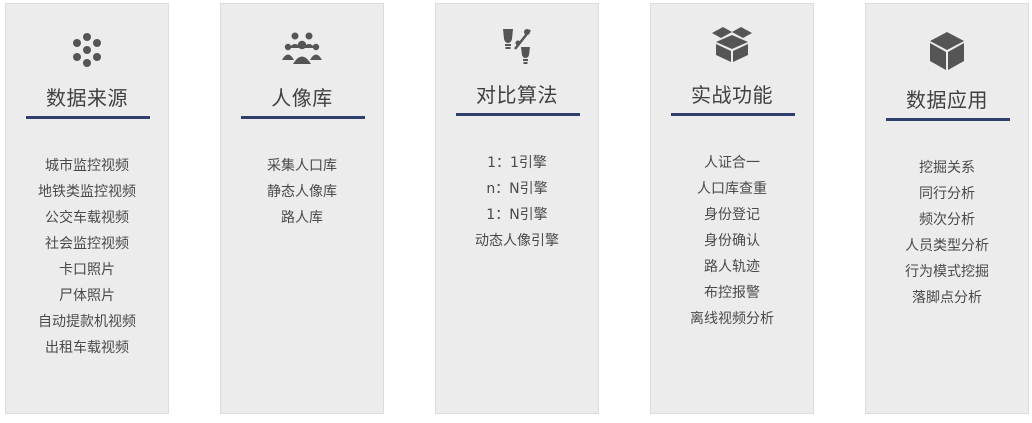 This screenshot has width=1032, height=423. Describe the element at coordinates (517, 215) in the screenshot. I see `list-item: 1：N引擎` at that location.